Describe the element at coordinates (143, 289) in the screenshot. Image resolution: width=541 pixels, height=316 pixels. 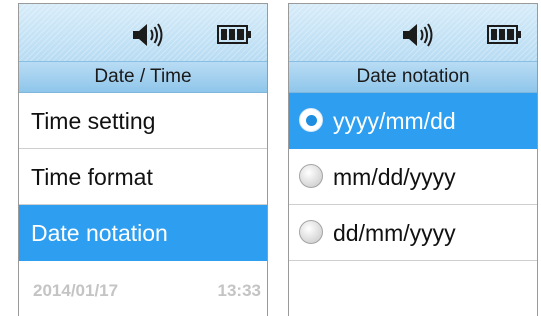
I see `date-time-footer: 2014/01/17 13:33` at that location.